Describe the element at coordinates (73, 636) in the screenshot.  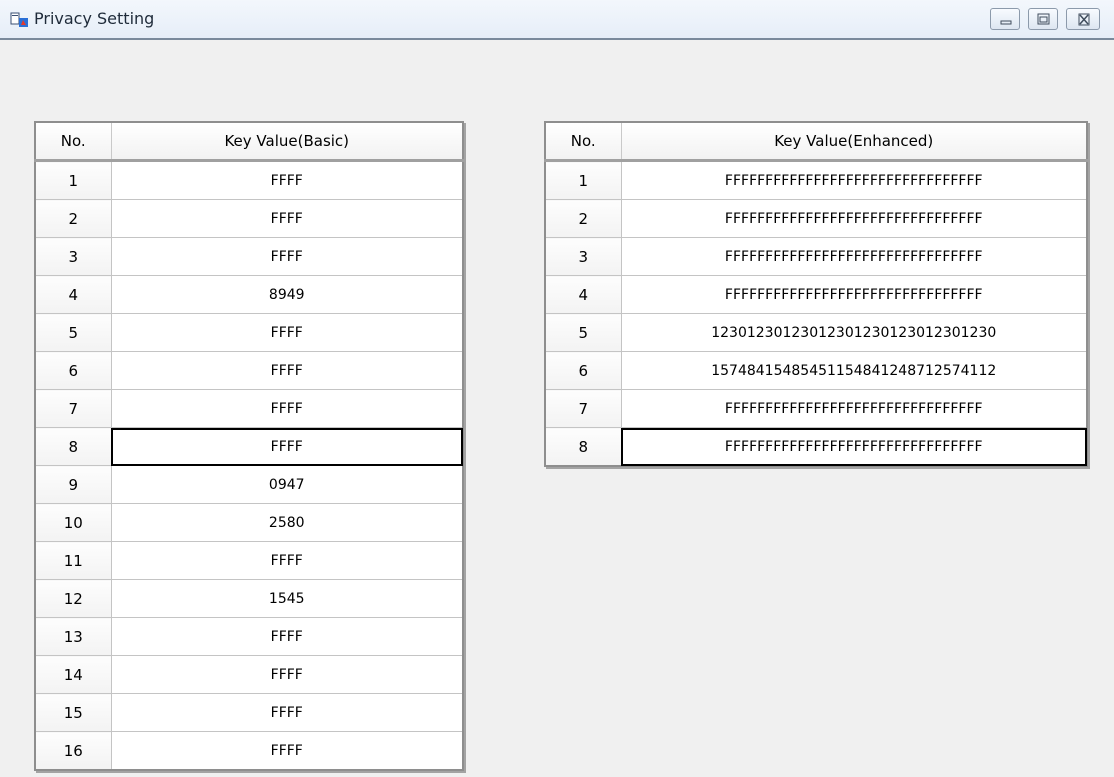
I see `row-number-cell: 13` at that location.